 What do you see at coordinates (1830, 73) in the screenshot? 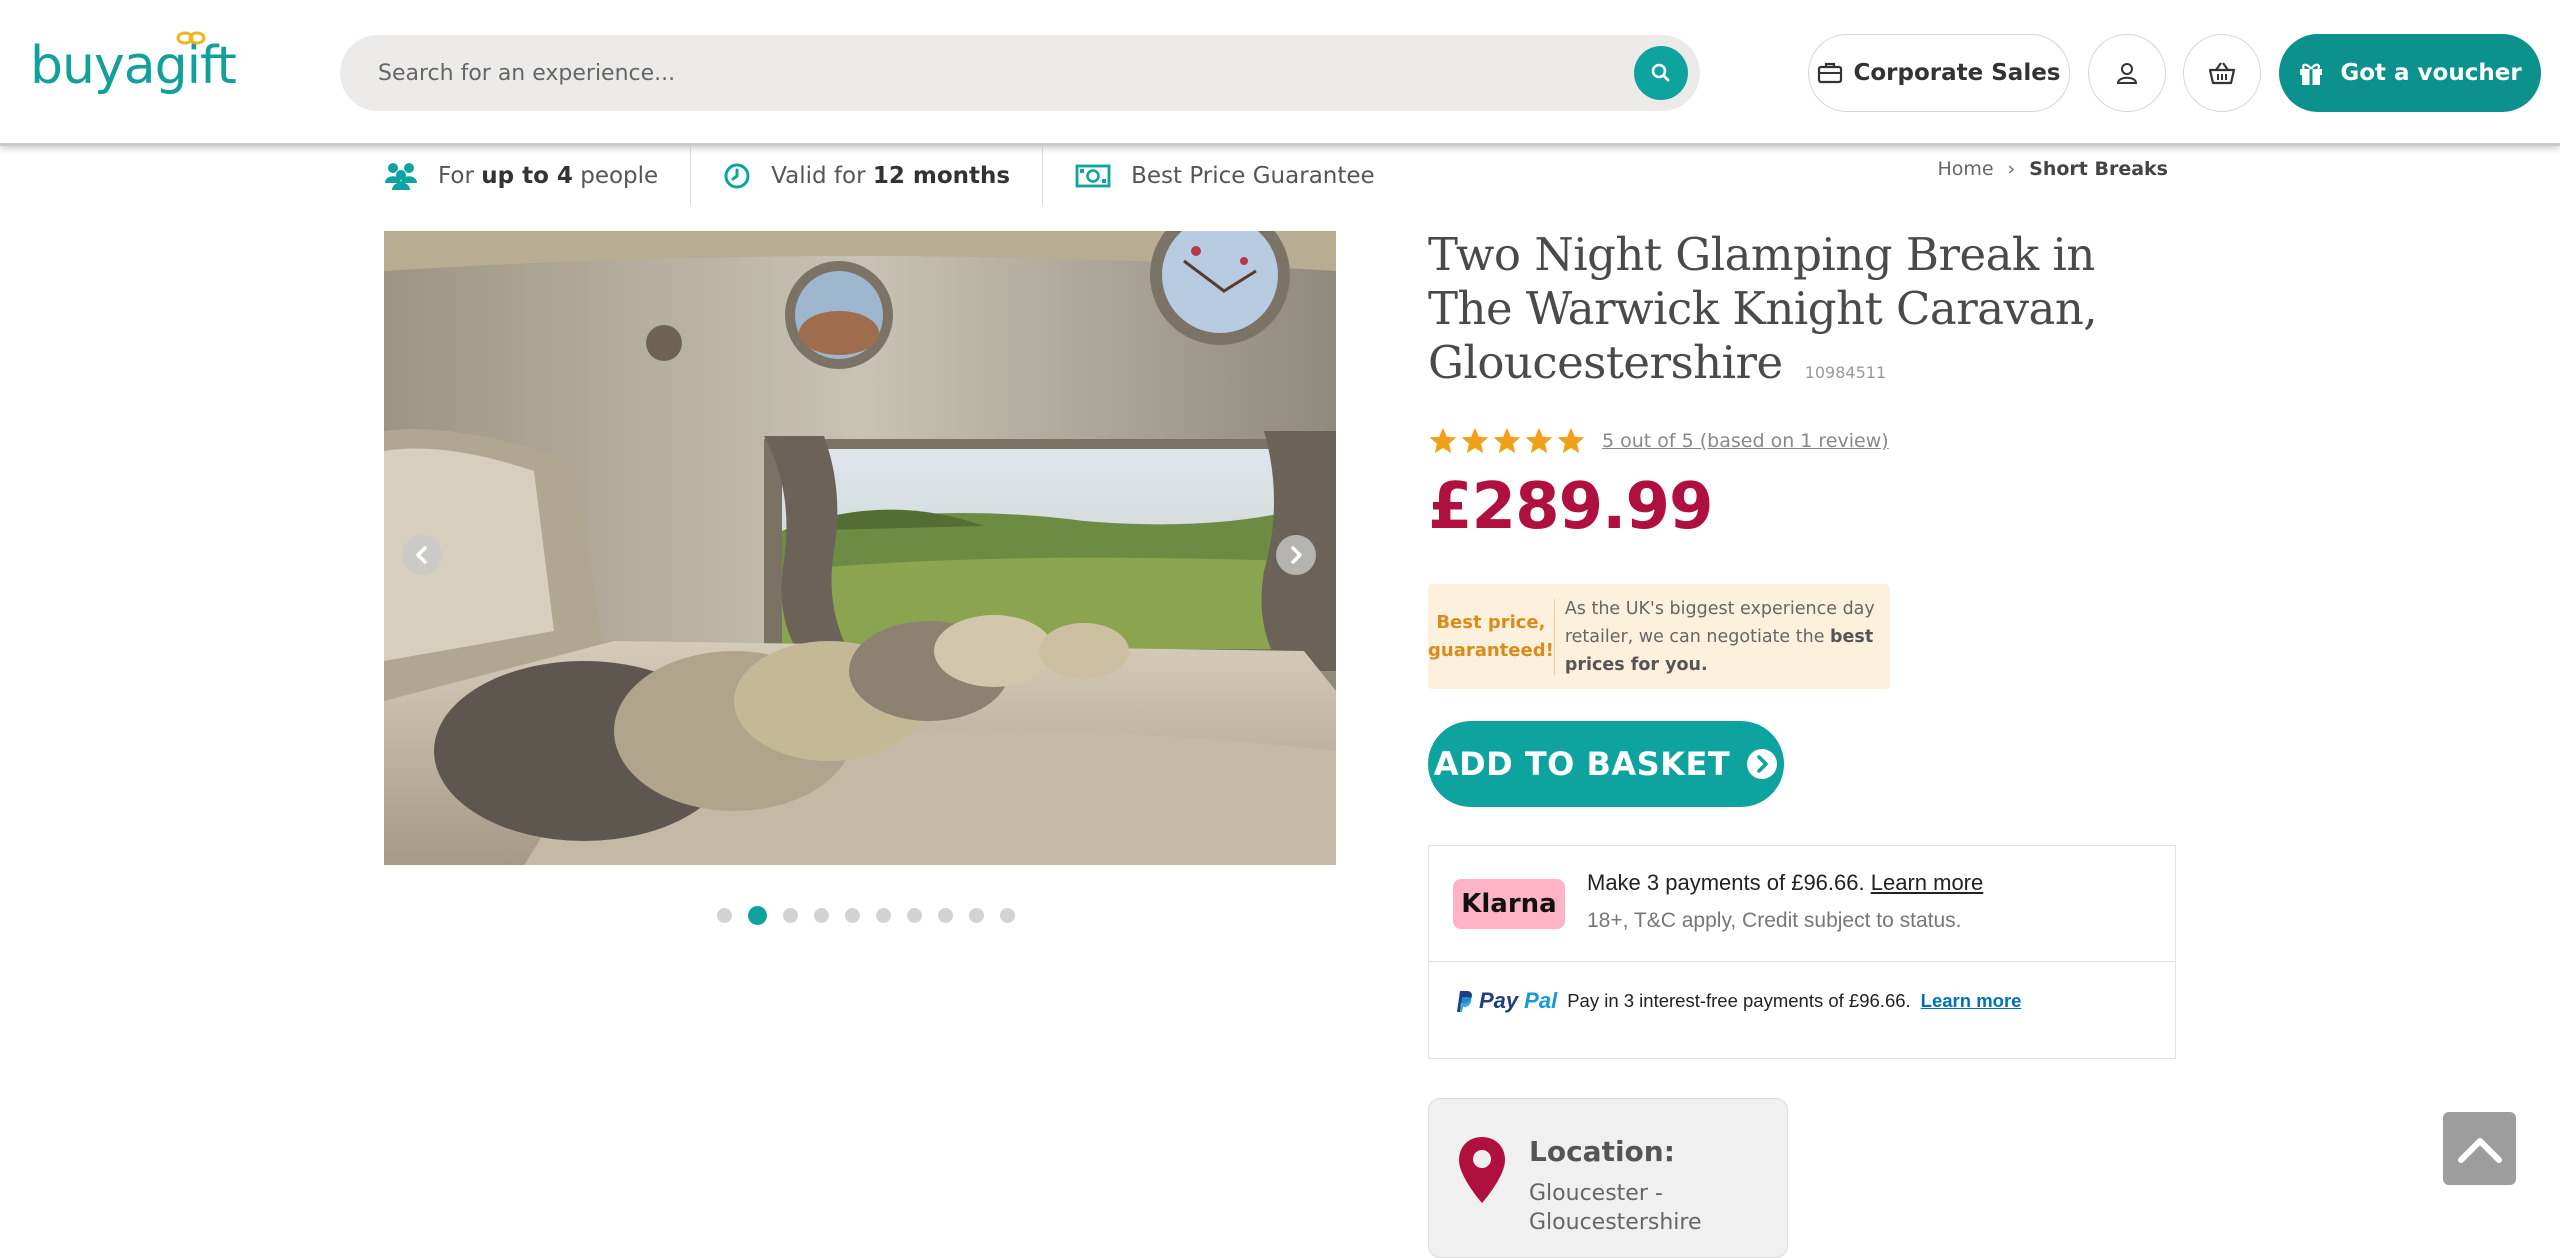
I see `briefcase-icon` at bounding box center [1830, 73].